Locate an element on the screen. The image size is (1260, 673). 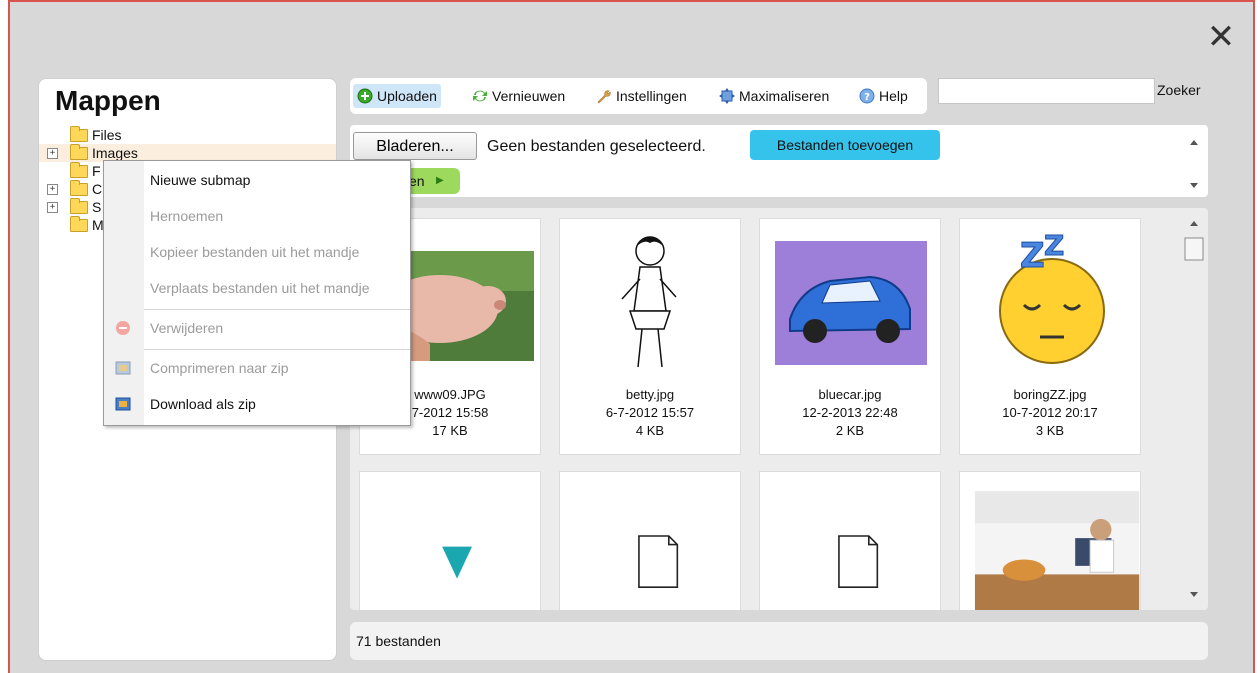
menu-item-label: Nieuwe submap is located at coordinates (200, 180).